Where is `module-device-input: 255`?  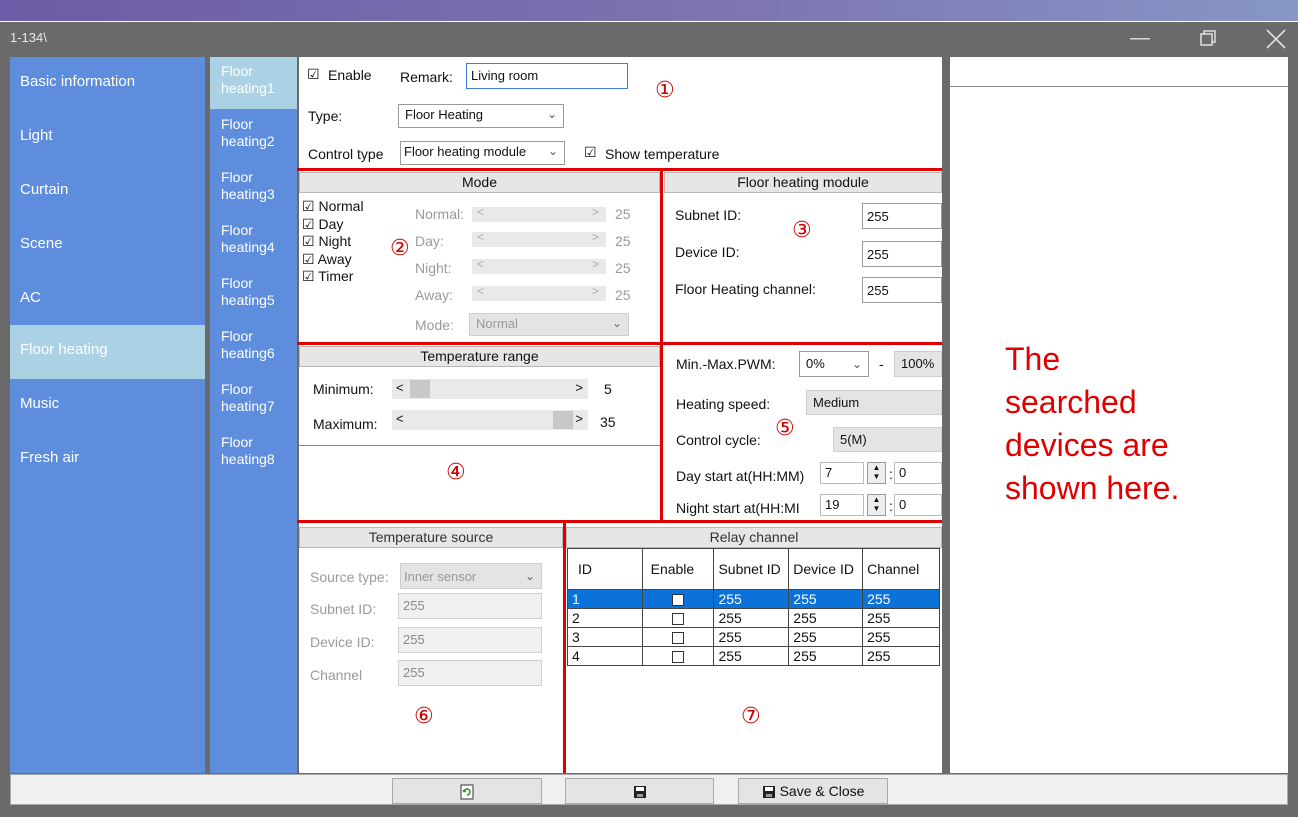
module-device-input: 255 is located at coordinates (902, 254).